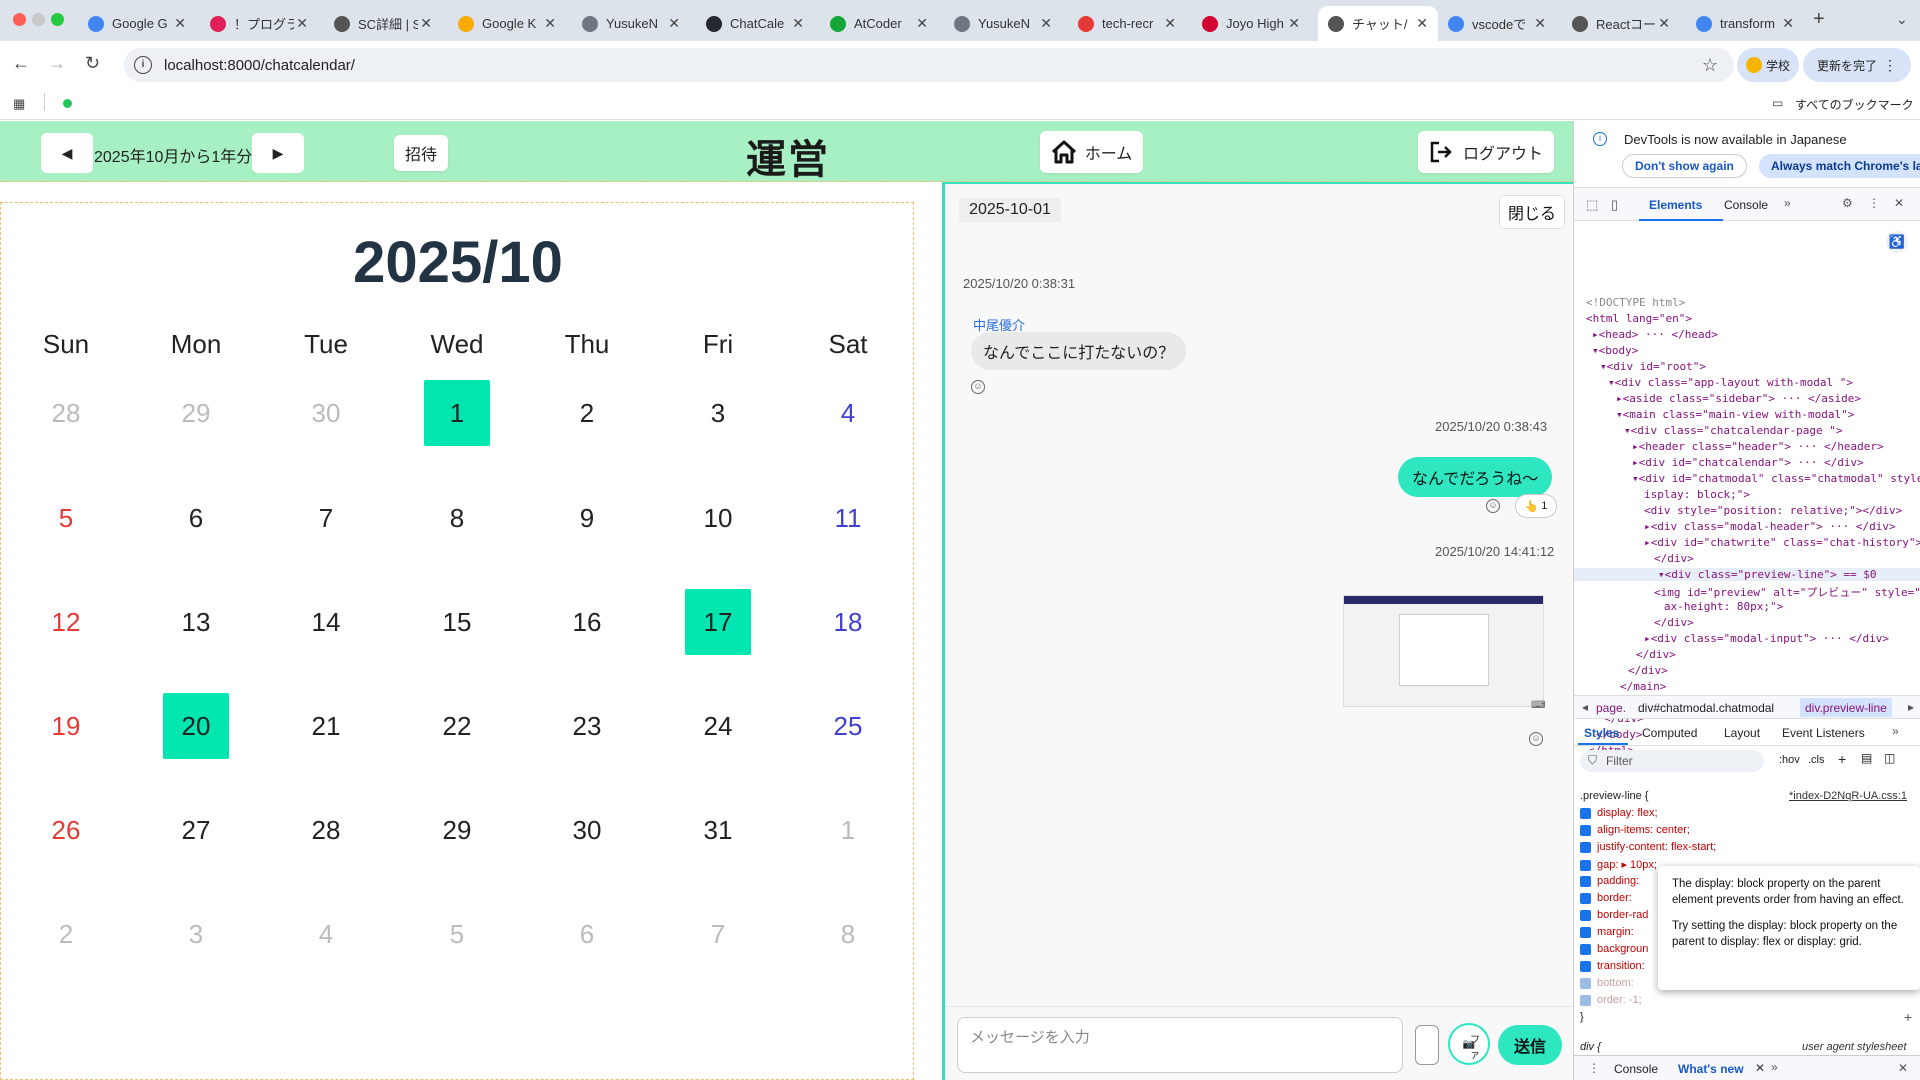  I want to click on drawer-more-icon: », so click(1774, 1067).